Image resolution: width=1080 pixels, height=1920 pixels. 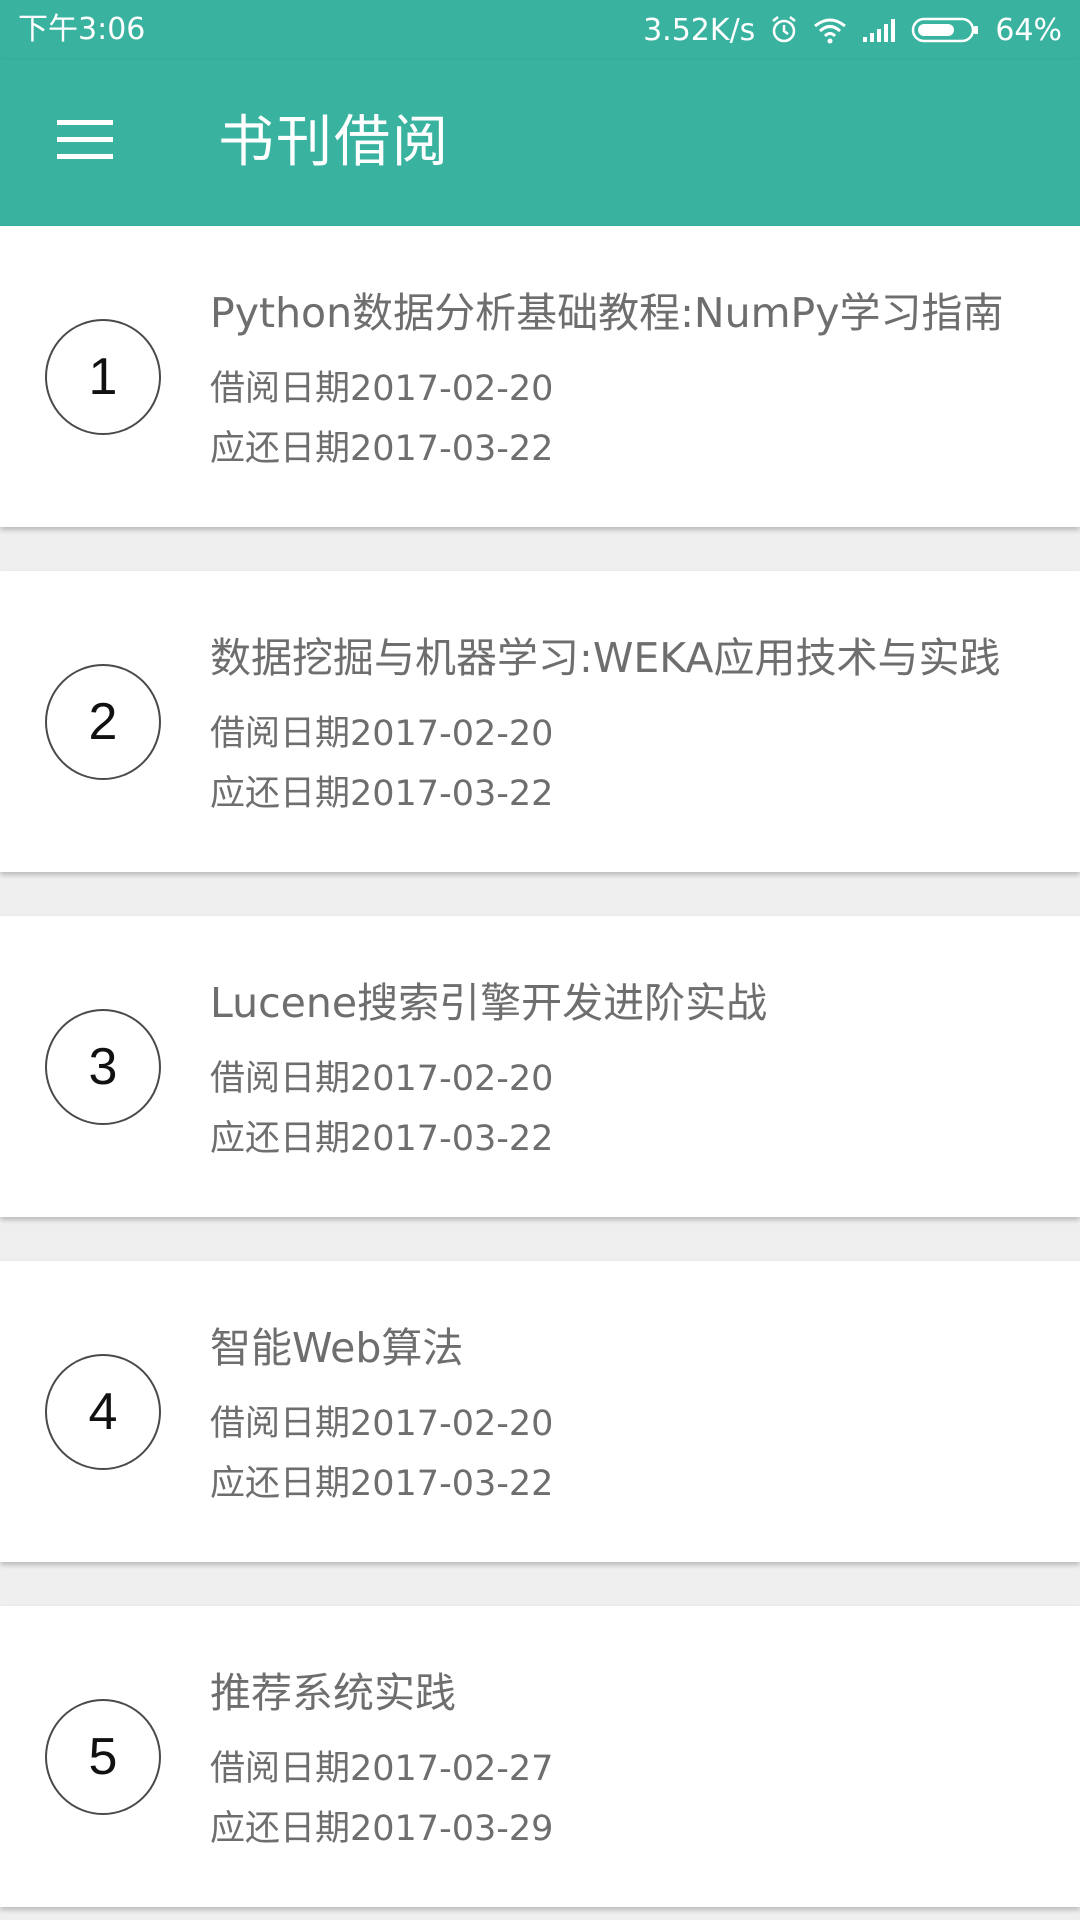 What do you see at coordinates (103, 722) in the screenshot?
I see `book-index-badge: 2` at bounding box center [103, 722].